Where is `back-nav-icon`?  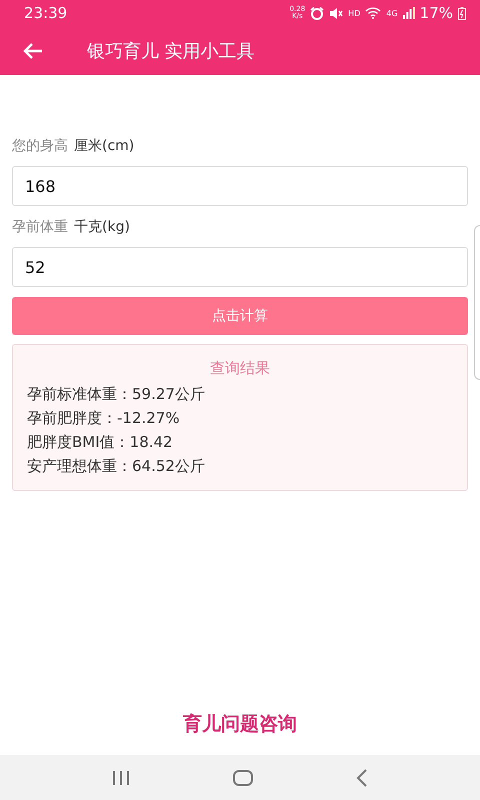 back-nav-icon is located at coordinates (362, 777).